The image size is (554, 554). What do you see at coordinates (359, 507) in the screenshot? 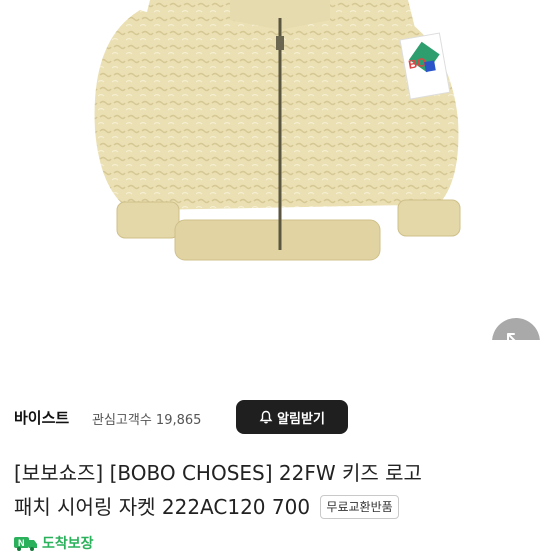
I see `free-return-badge: 무료교환반품` at bounding box center [359, 507].